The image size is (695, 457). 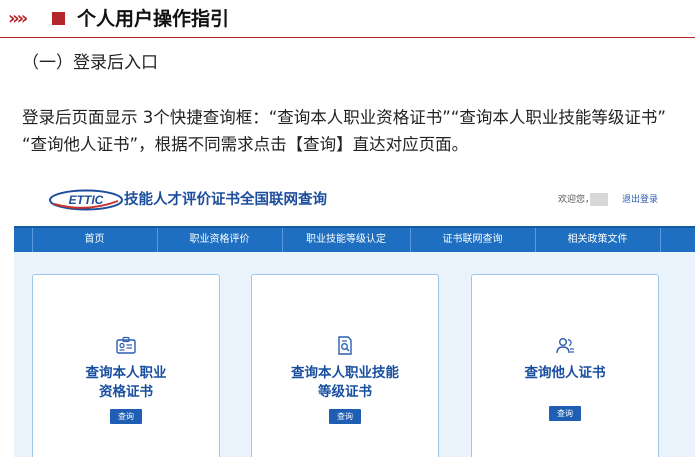 I want to click on card-title-line-1: 查询他人证书, so click(x=565, y=373).